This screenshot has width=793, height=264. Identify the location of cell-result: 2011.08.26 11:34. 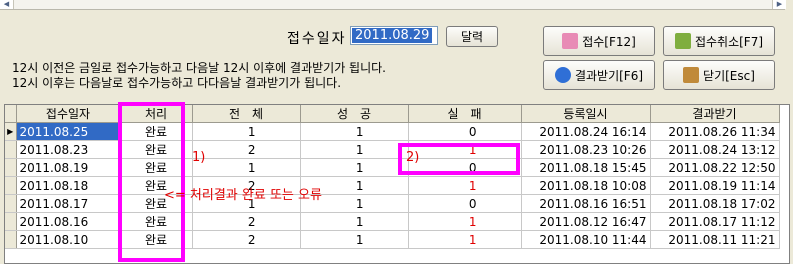
(715, 131).